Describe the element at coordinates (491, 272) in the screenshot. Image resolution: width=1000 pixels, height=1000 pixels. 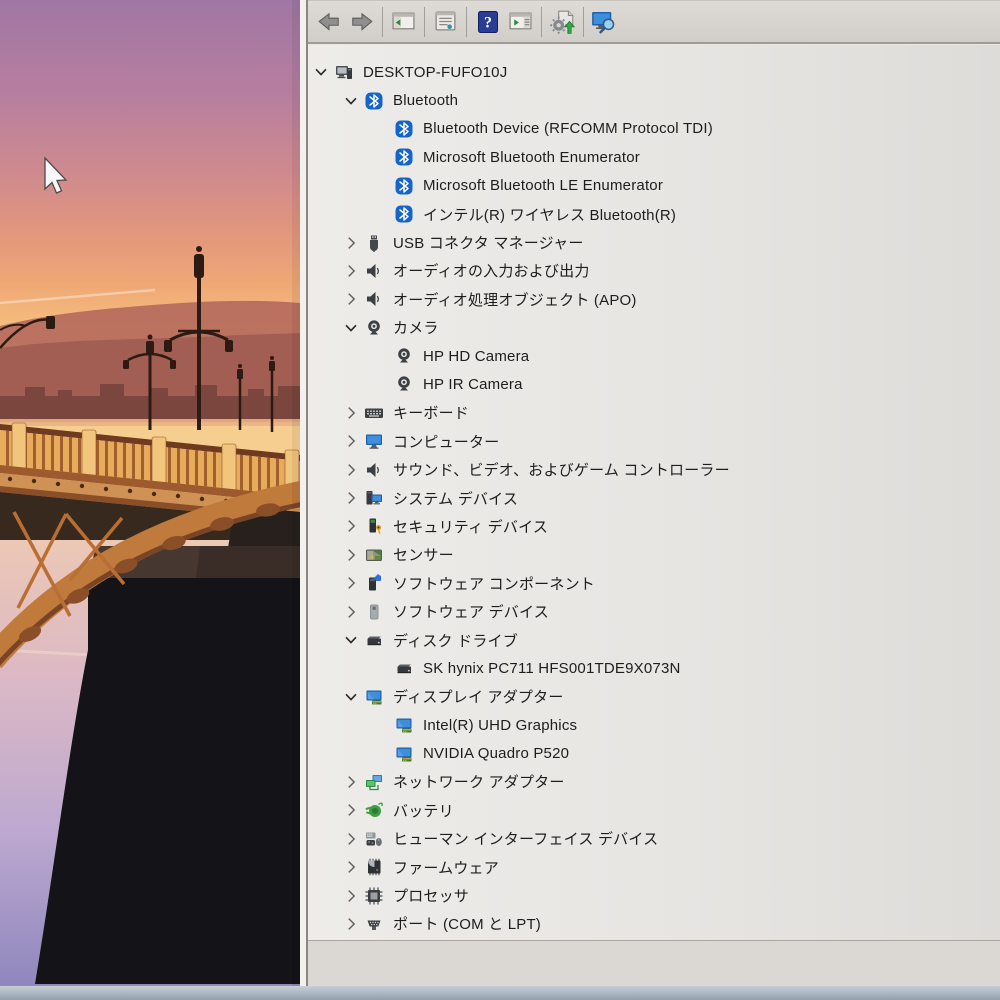
I see `tree-item-label: オーディオの入力および出力` at that location.